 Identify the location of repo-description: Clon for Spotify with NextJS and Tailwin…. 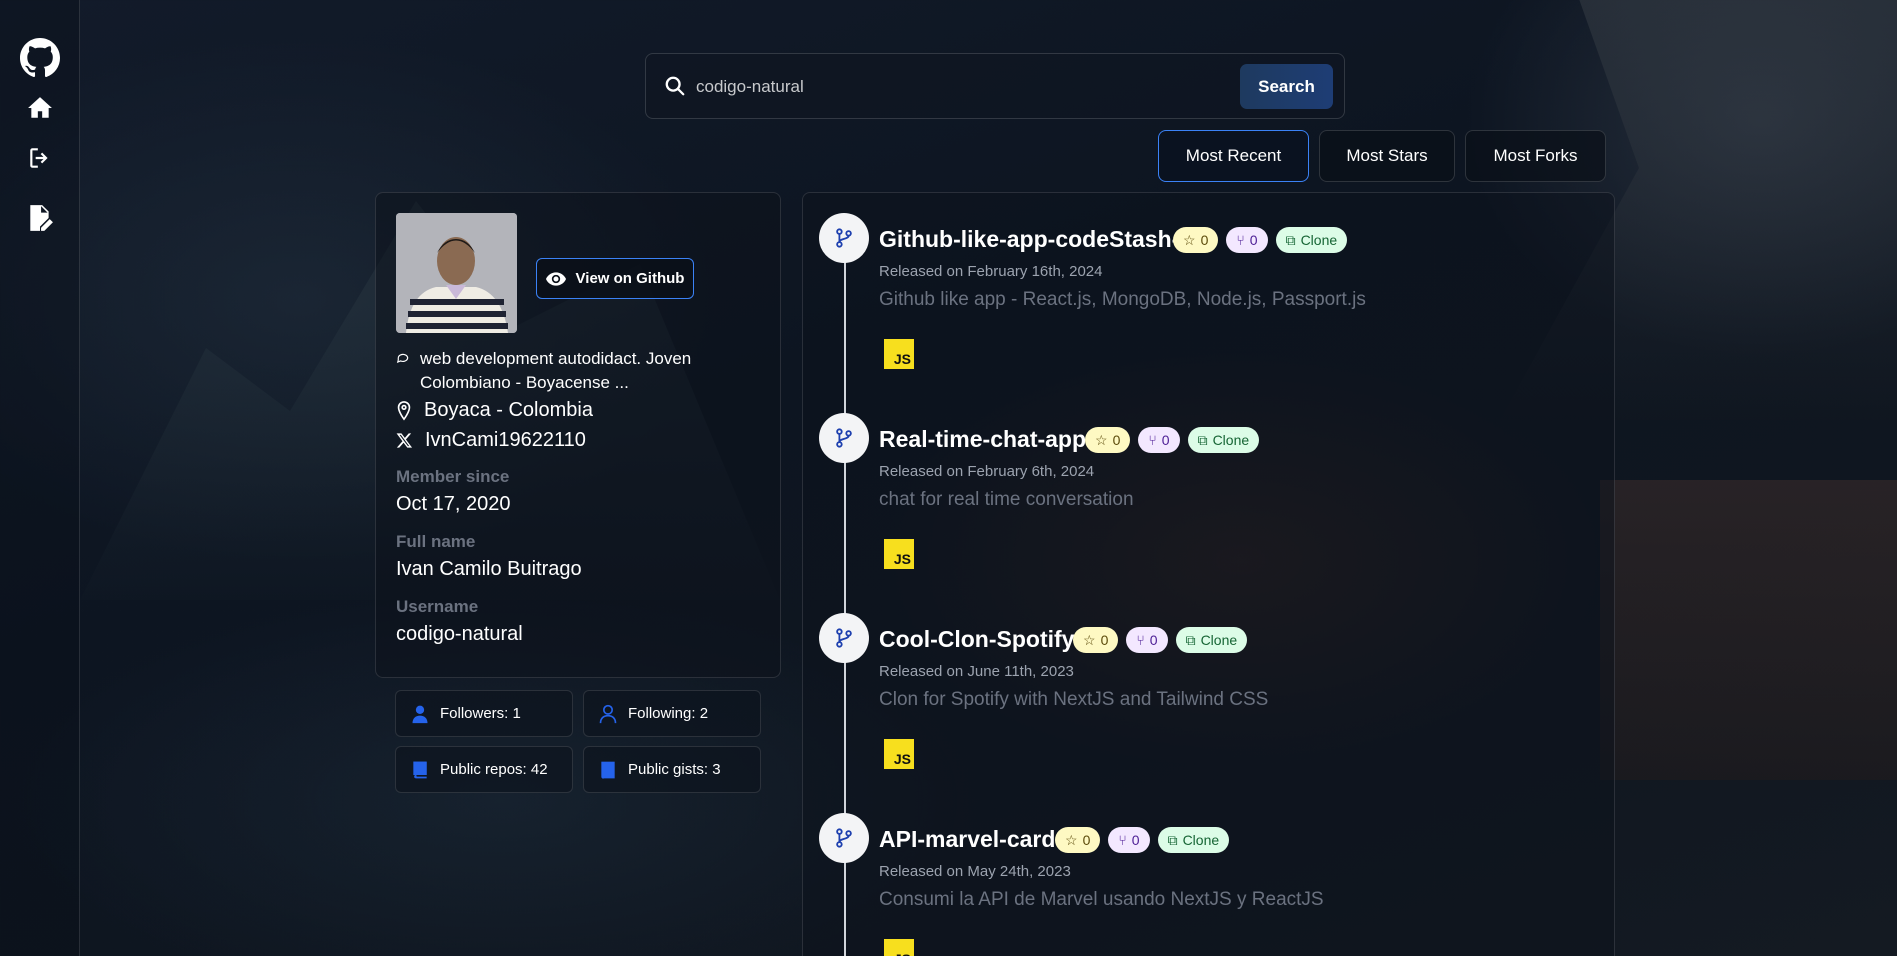
(1074, 699).